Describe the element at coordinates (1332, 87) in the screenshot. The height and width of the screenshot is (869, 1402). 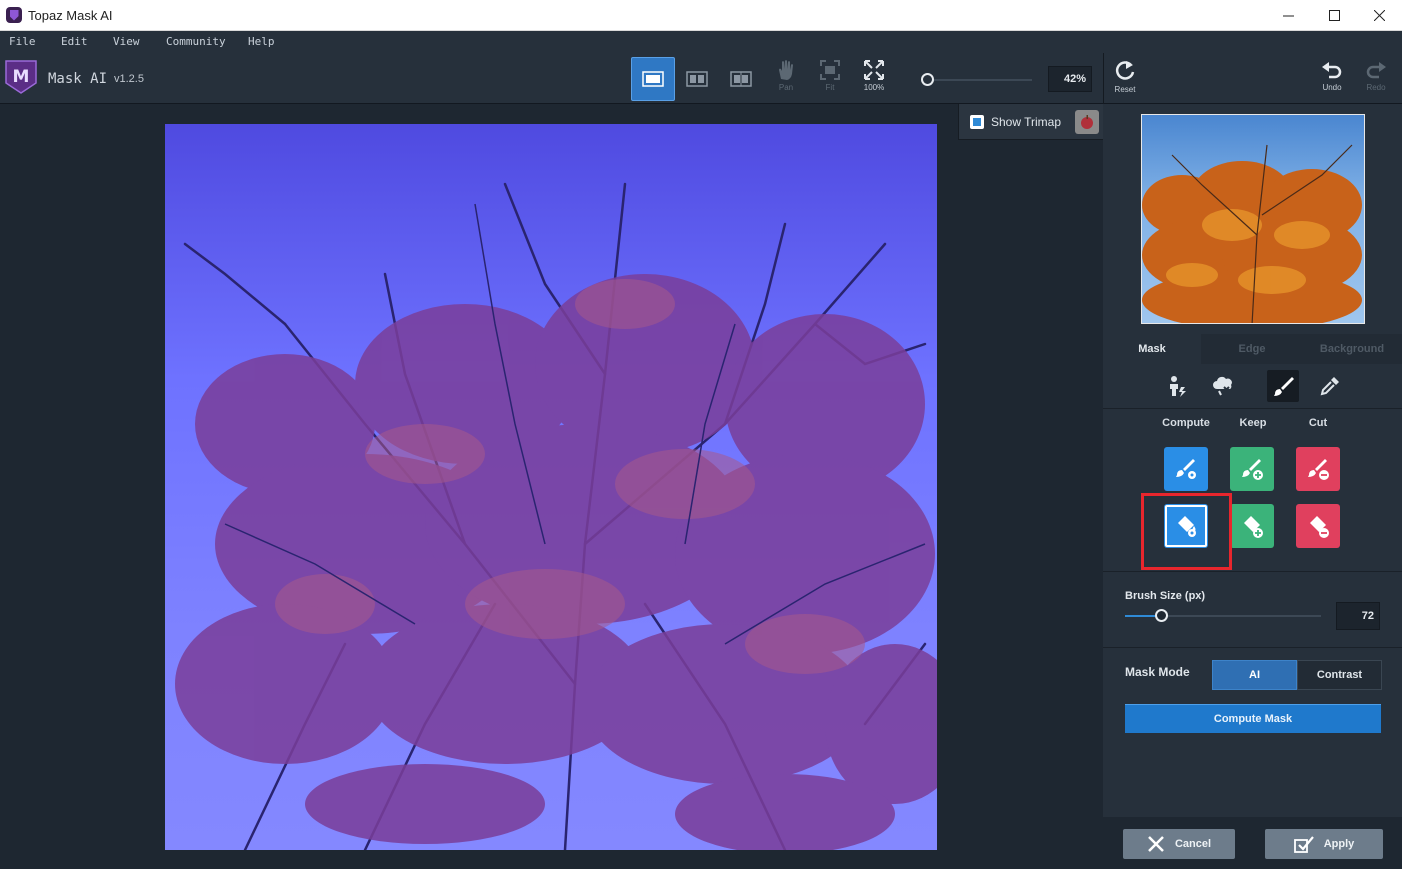
I see `undo-label: Undo` at that location.